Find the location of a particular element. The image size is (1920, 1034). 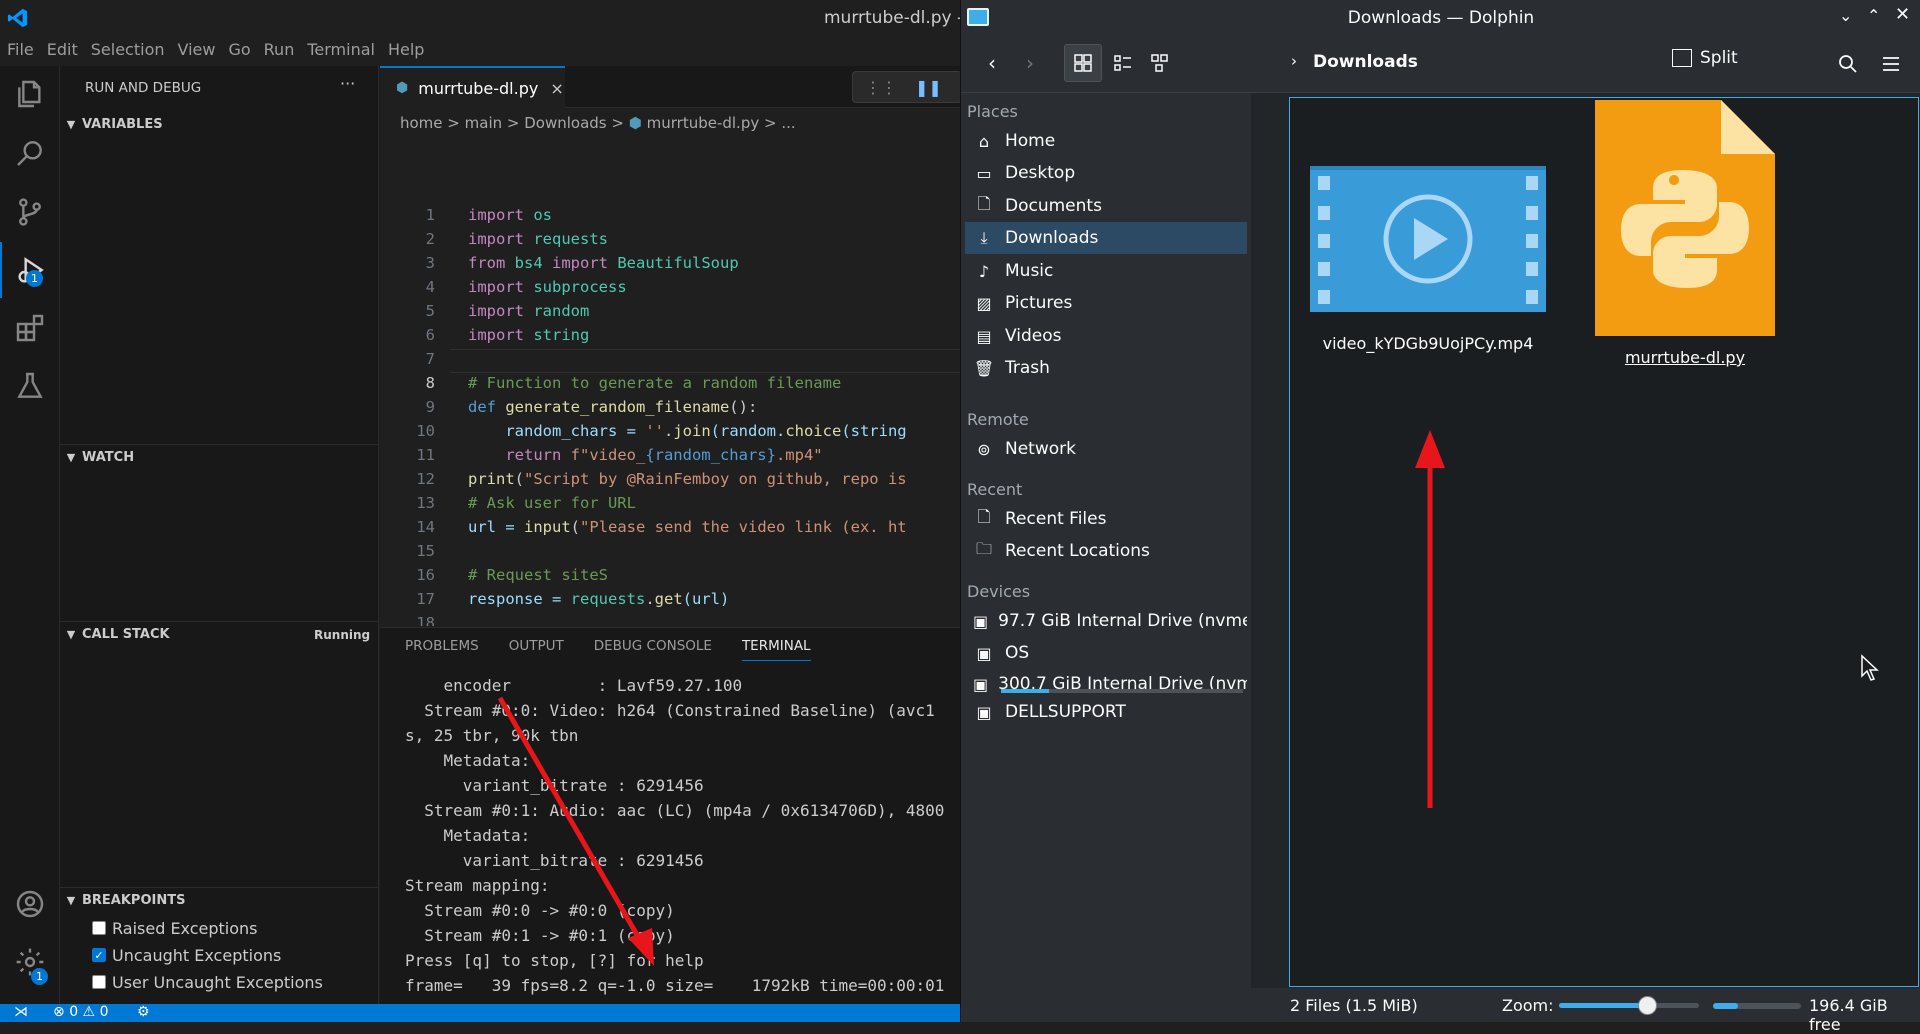

settings-badge: 1 is located at coordinates (39, 976).